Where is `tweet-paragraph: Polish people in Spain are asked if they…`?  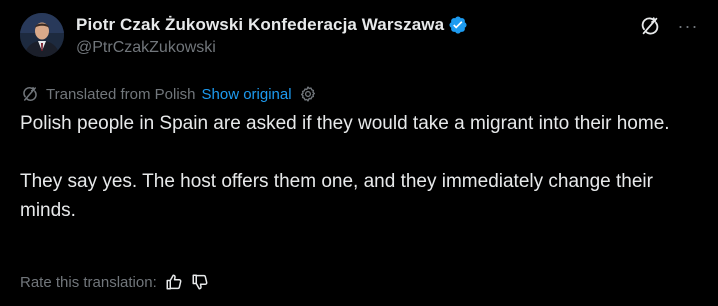 tweet-paragraph: Polish people in Spain are asked if they… is located at coordinates (345, 123).